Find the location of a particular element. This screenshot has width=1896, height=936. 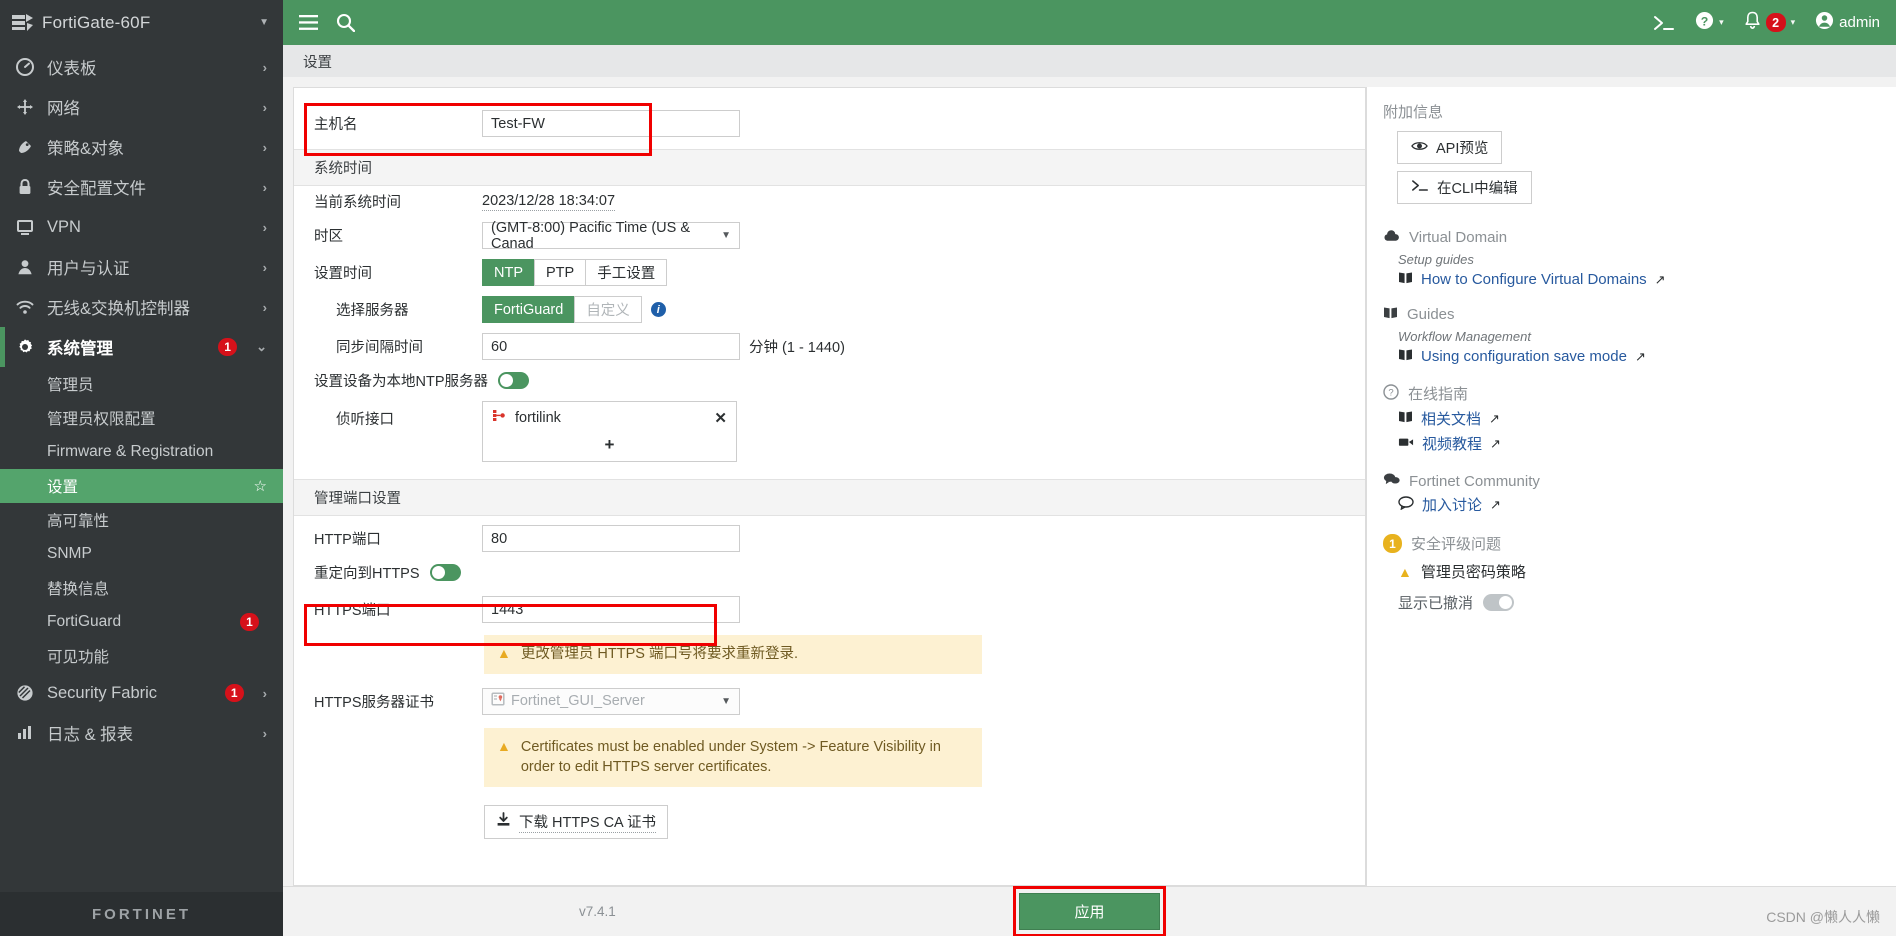

local-ntp-toggle is located at coordinates (513, 380).